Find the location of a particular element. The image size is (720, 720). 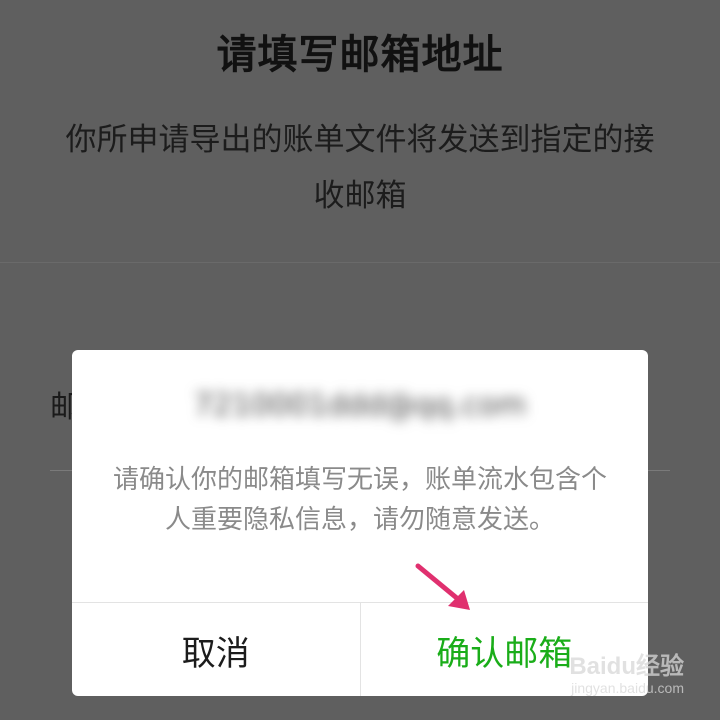

cancel-button: 取消 is located at coordinates (216, 649).